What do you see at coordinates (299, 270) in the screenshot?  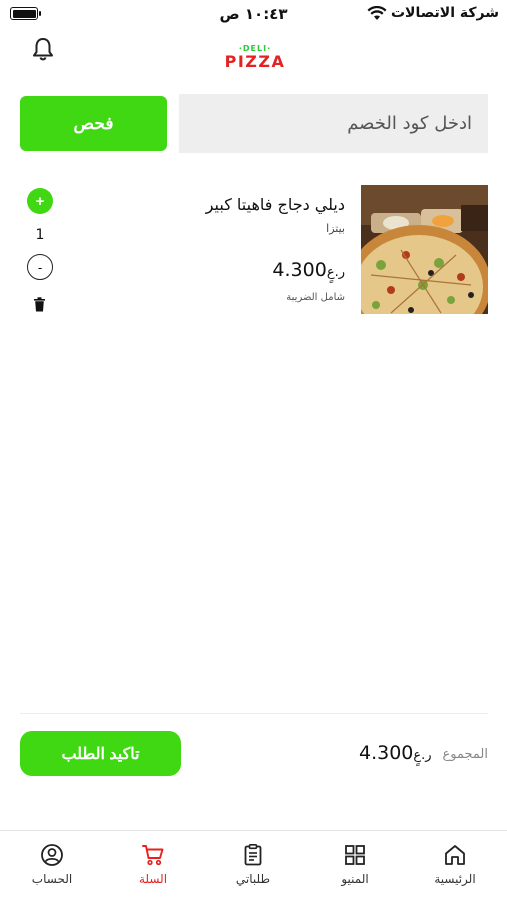 I see `item-price-value: 4.300` at bounding box center [299, 270].